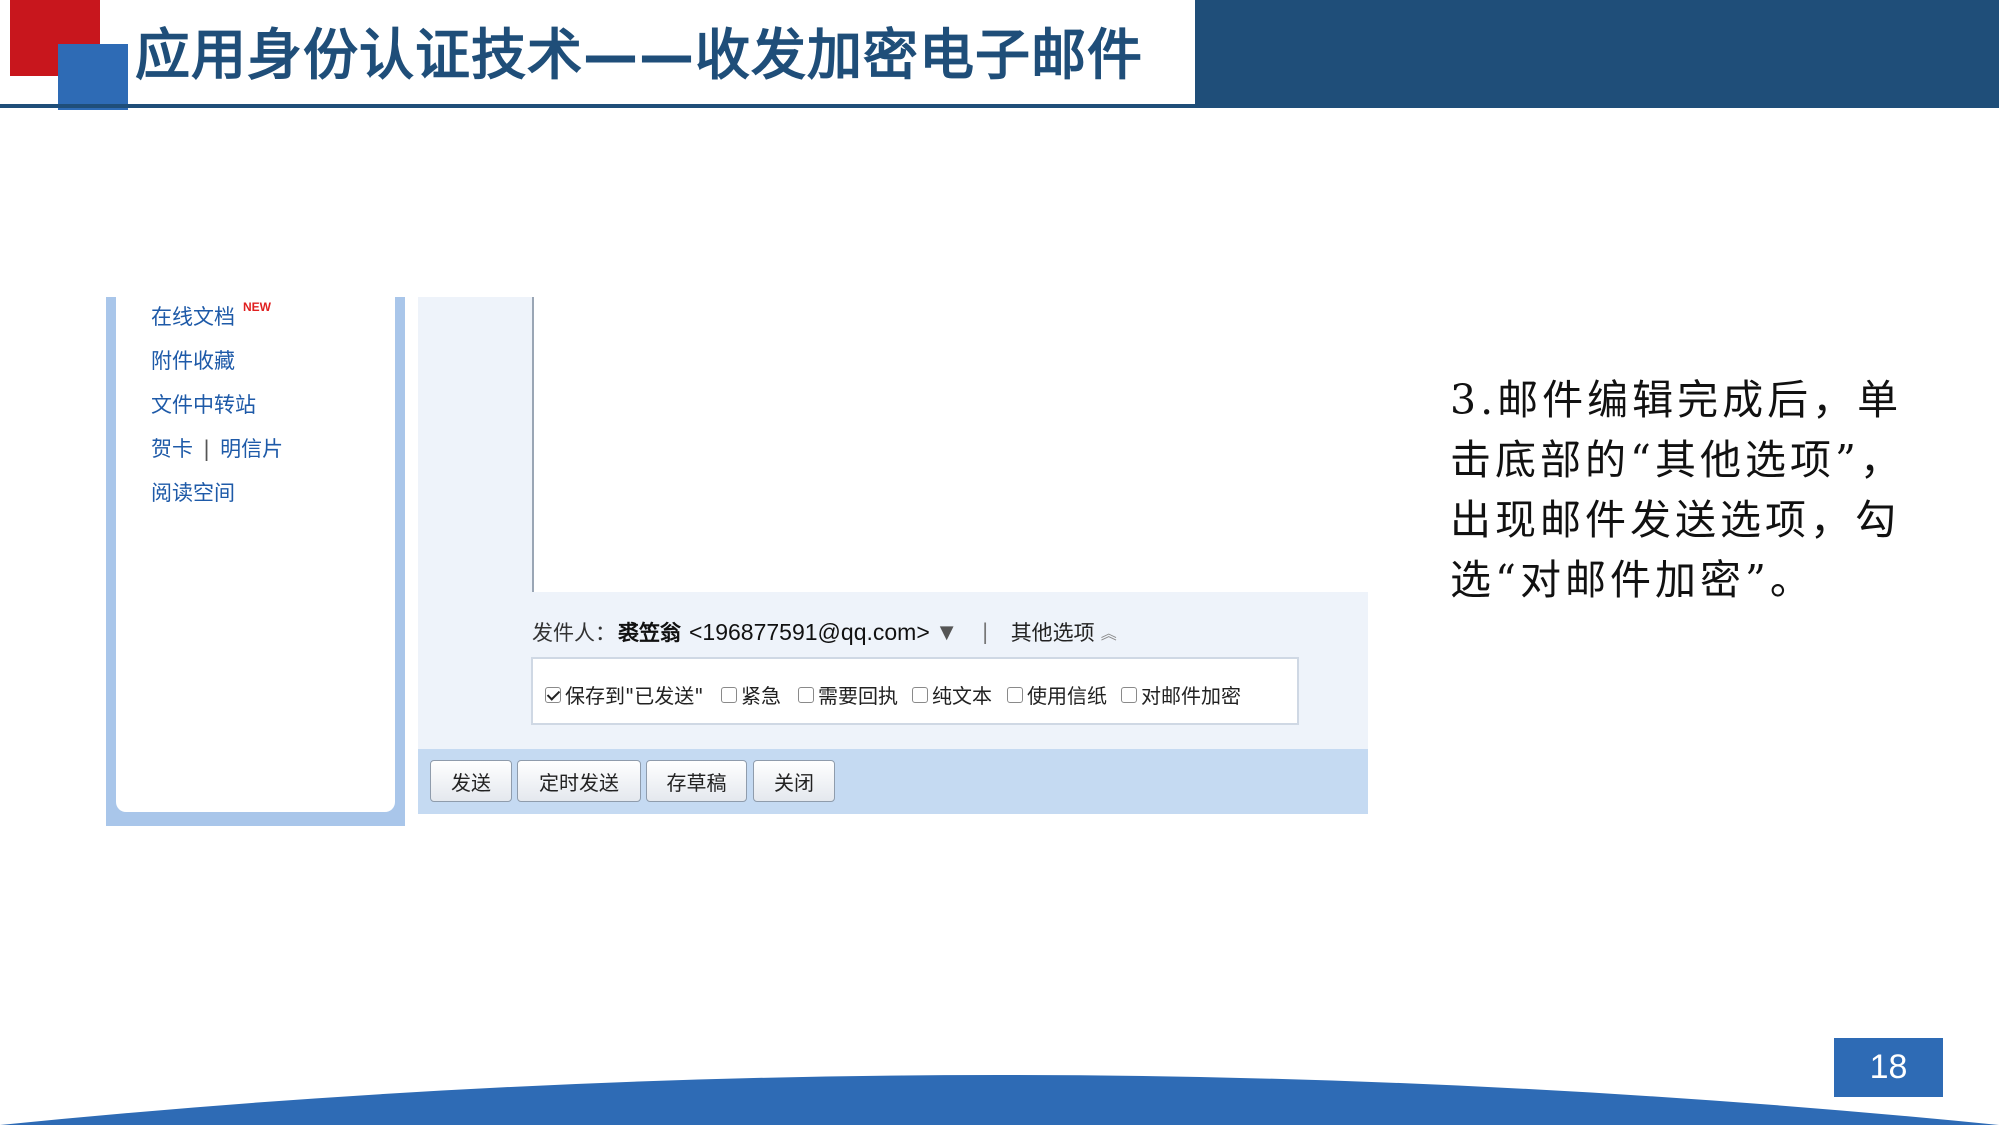 The width and height of the screenshot is (1999, 1125). I want to click on chevron-up-icon: ︽, so click(1109, 632).